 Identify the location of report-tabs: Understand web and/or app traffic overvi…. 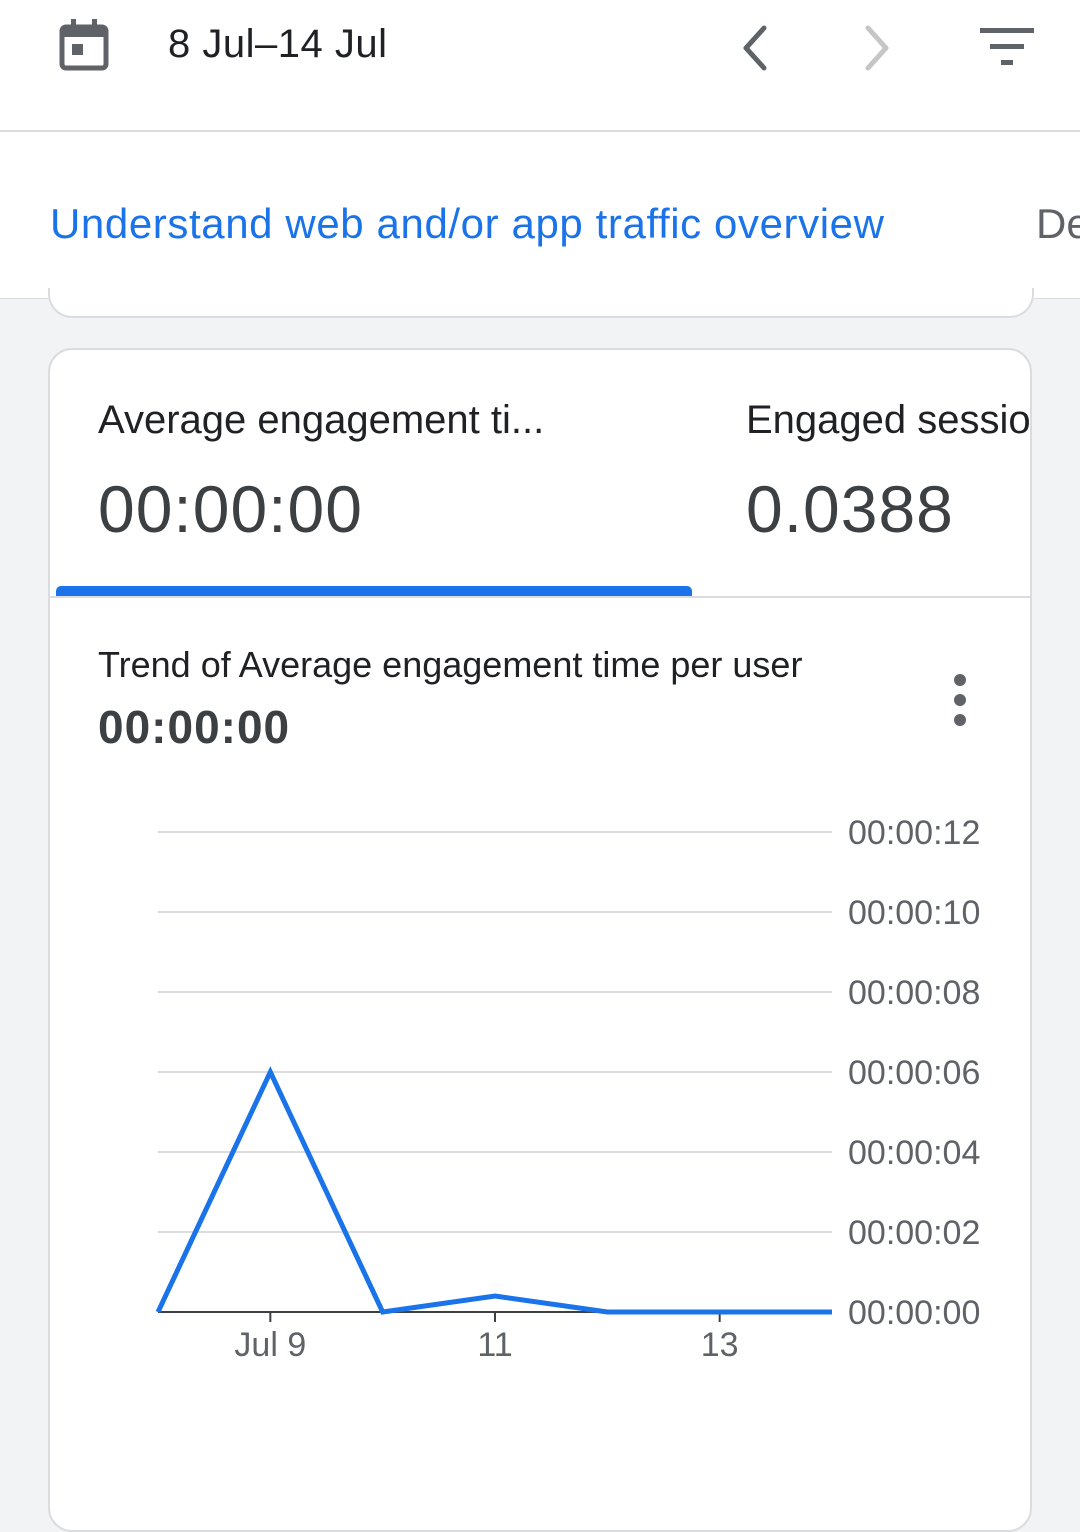
(540, 215).